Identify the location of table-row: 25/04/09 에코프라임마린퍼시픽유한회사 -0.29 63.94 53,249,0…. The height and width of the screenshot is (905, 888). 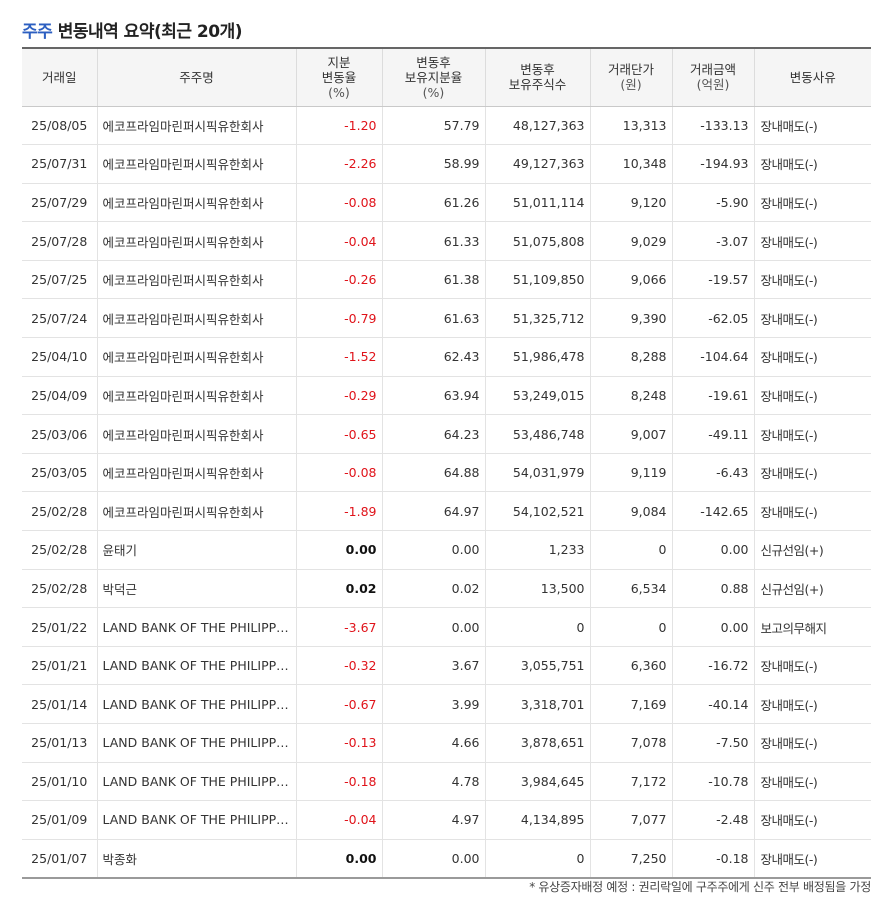
(446, 396).